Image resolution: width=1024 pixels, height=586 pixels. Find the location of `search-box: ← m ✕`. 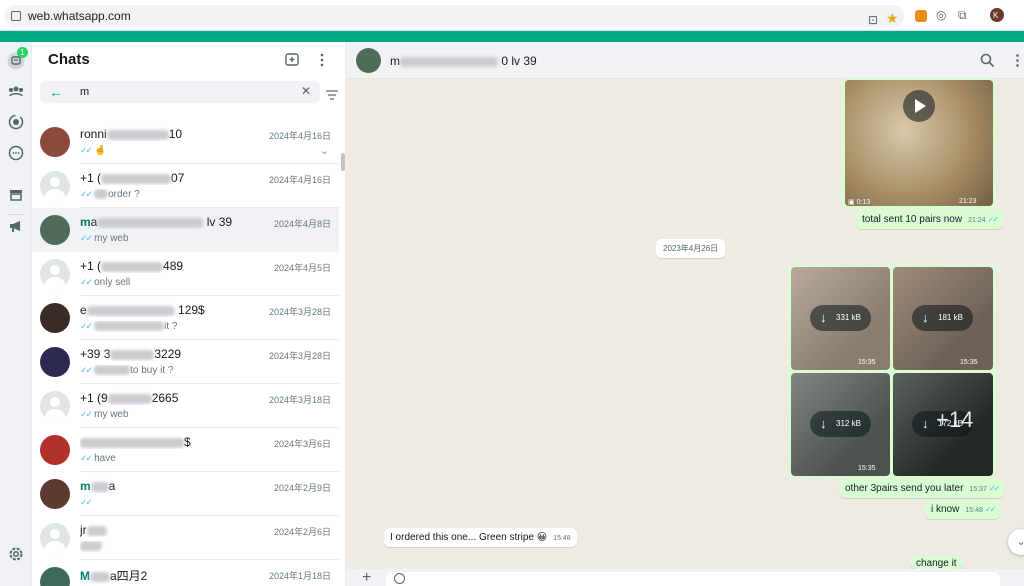

search-box: ← m ✕ is located at coordinates (180, 92).